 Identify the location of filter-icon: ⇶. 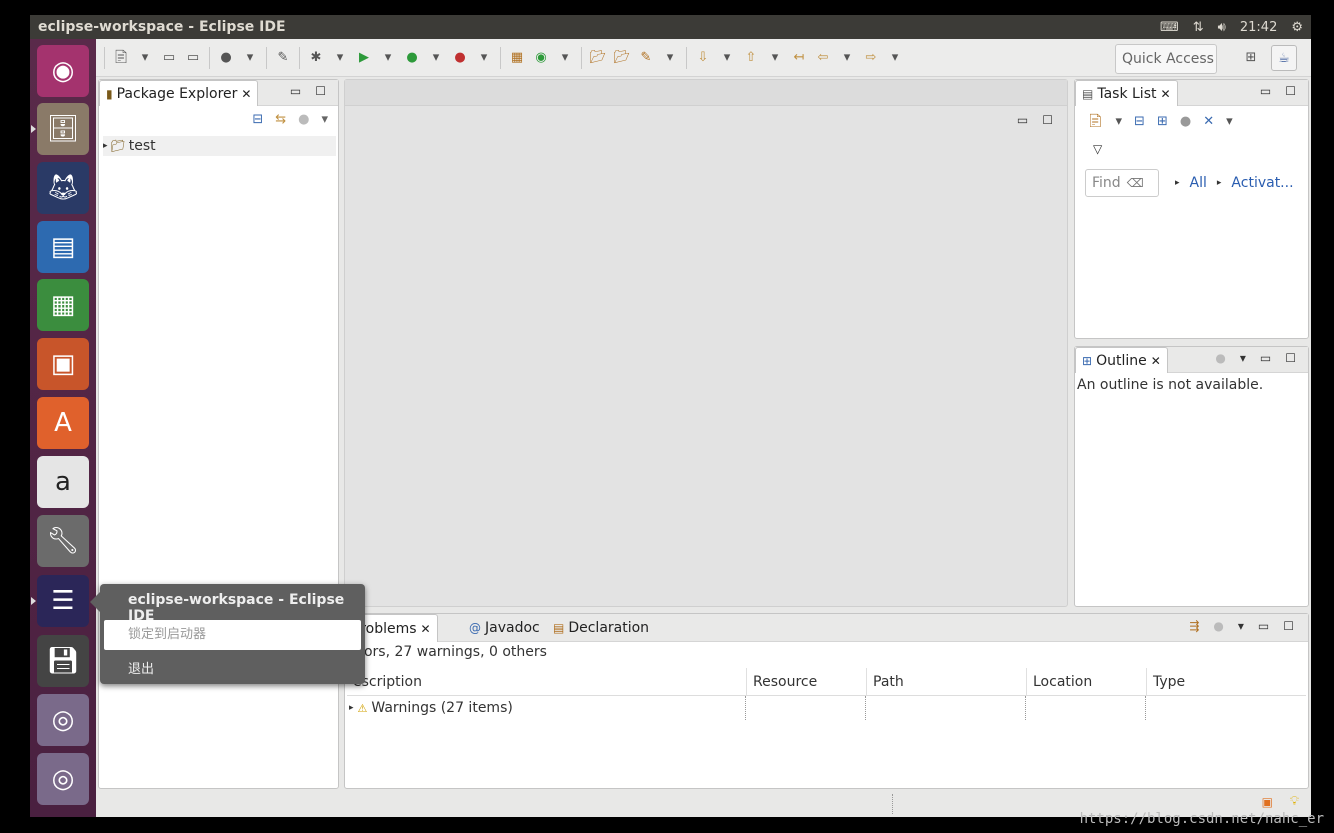
(1194, 626).